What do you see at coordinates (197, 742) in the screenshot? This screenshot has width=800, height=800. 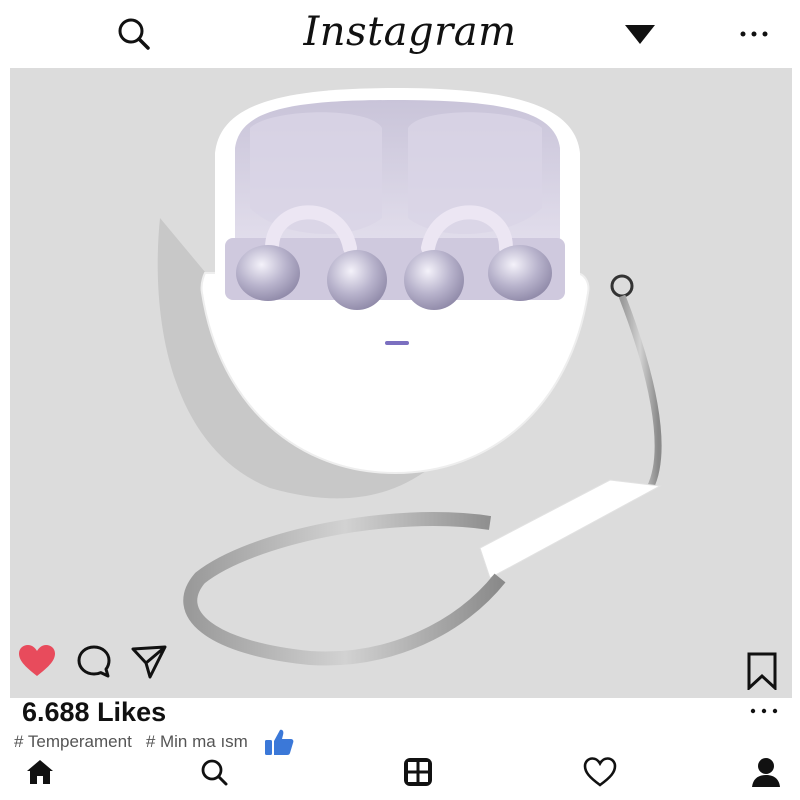 I see `hashtag-min-ma-ism: # Min ma ısm` at bounding box center [197, 742].